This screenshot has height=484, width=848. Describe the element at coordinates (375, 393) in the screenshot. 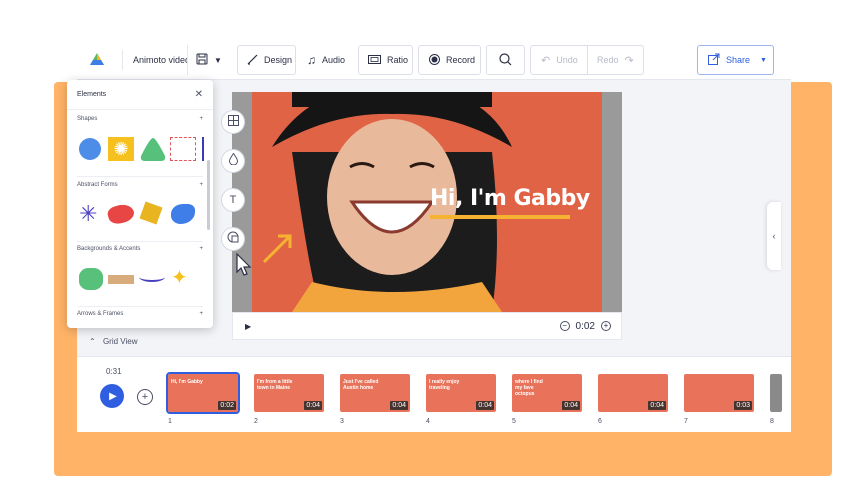

I see `slide-thumbnail: Just I've called Austin home 0:04` at that location.